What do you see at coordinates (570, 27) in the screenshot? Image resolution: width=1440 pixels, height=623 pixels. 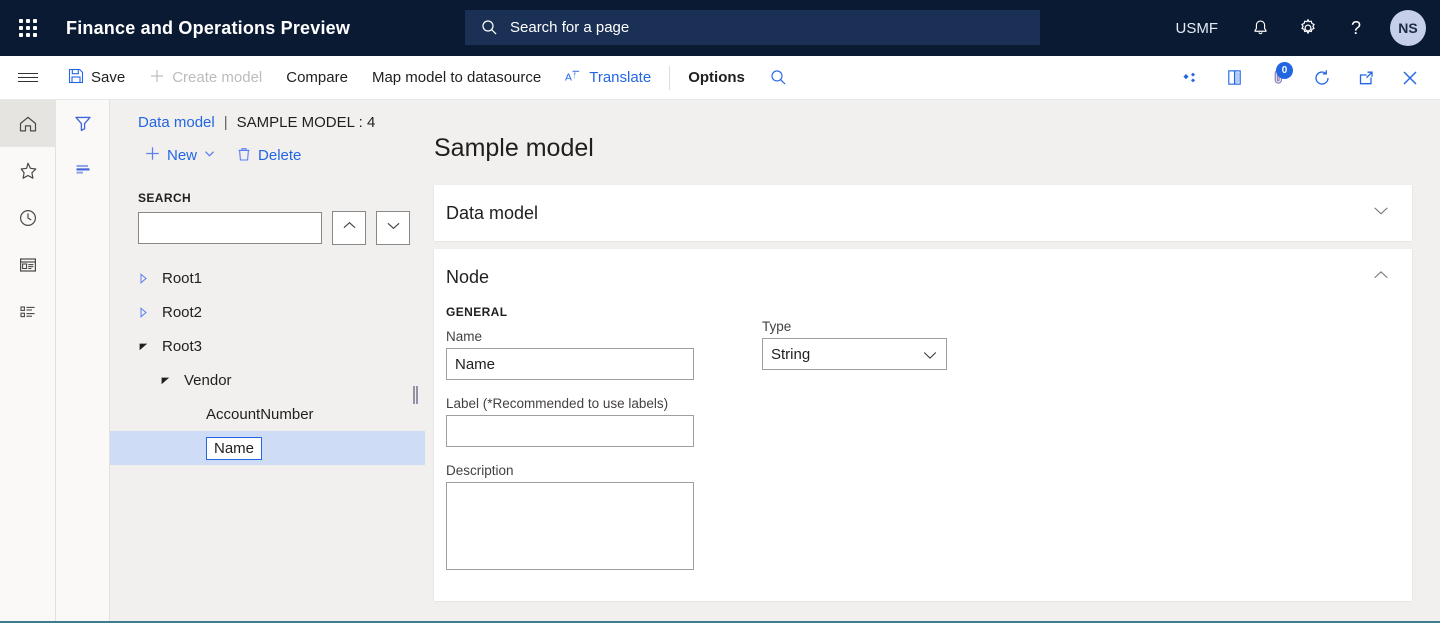 I see `global-search-placeholder: Search for a page` at bounding box center [570, 27].